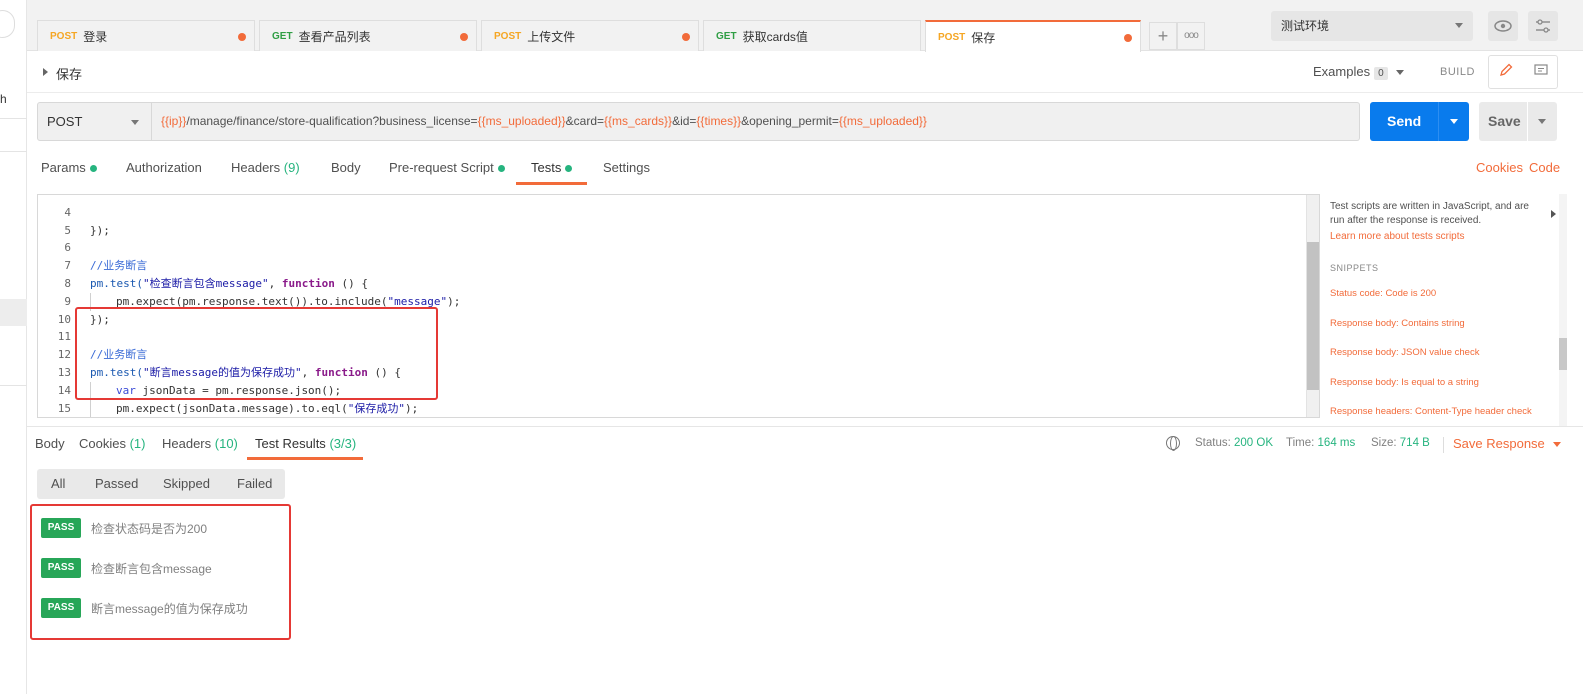  I want to click on status-value: 200 OK, so click(1254, 443).